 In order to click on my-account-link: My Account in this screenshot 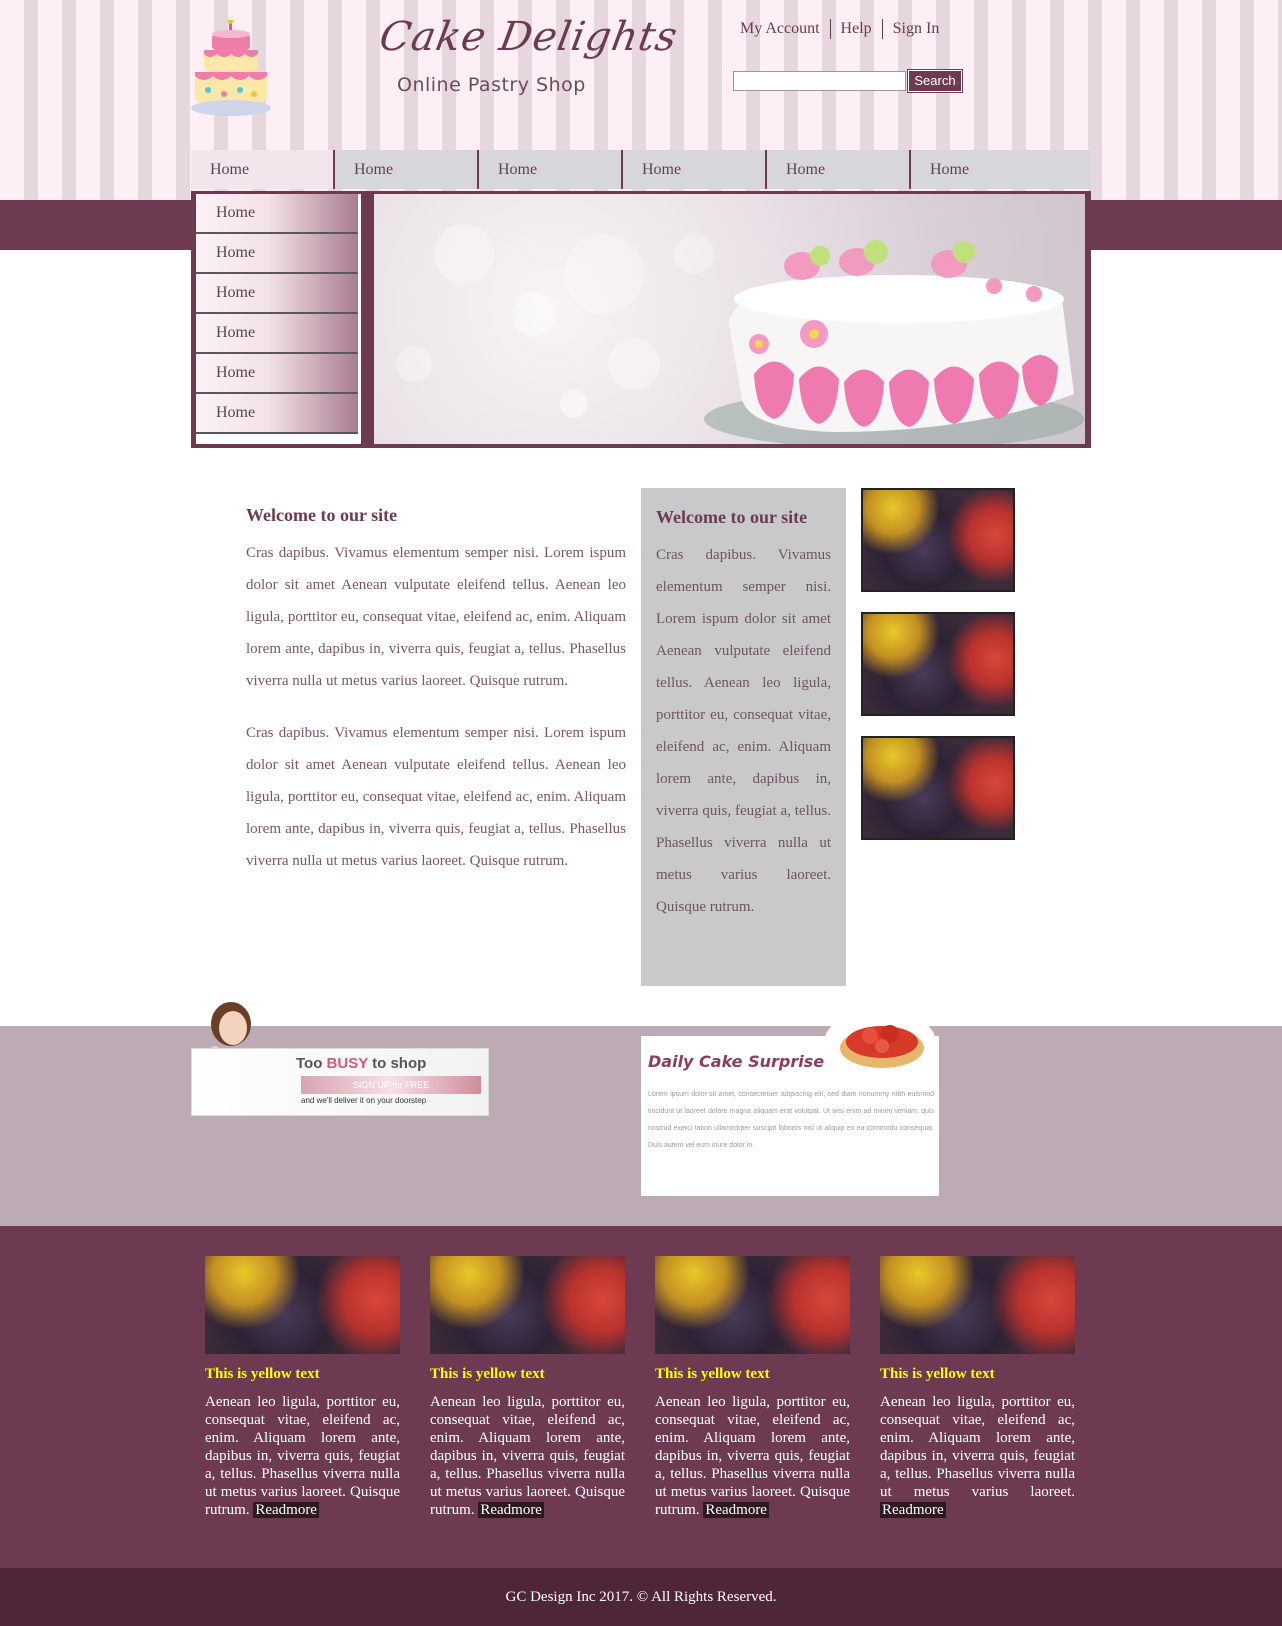, I will do `click(785, 29)`.